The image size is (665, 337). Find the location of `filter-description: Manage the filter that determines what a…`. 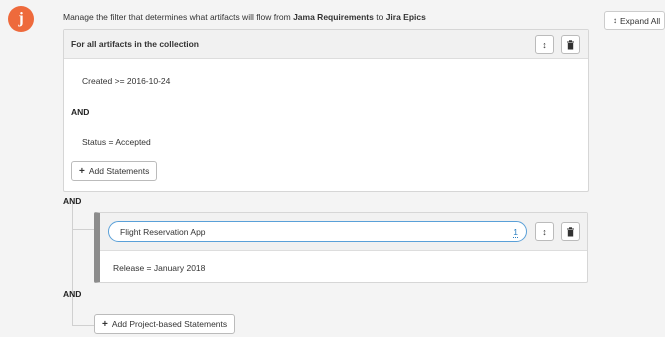

filter-description: Manage the filter that determines what a… is located at coordinates (244, 17).